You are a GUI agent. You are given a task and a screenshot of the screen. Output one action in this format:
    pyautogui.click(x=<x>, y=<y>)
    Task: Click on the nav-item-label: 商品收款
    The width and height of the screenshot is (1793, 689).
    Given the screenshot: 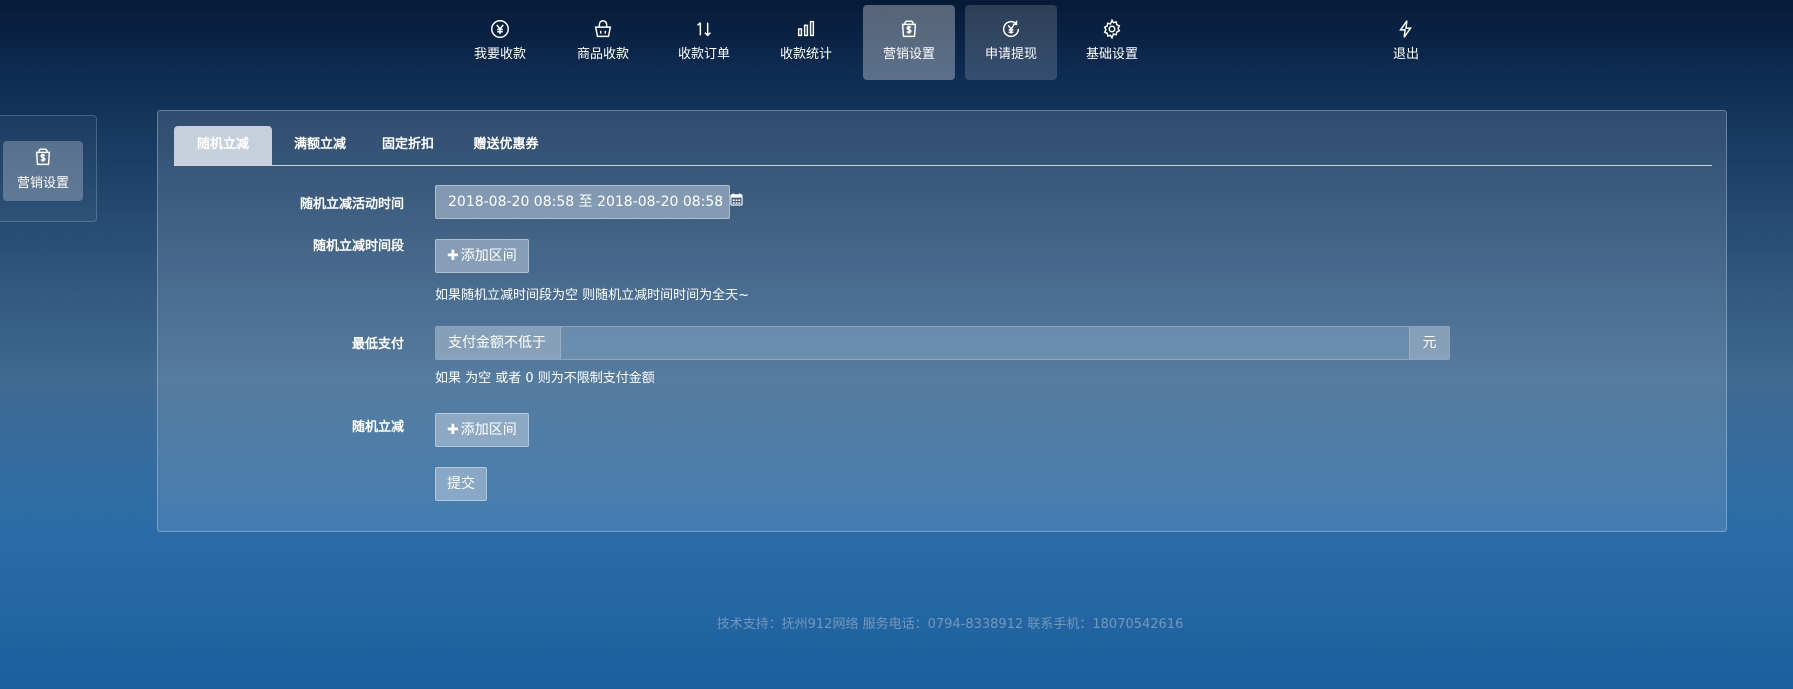 What is the action you would take?
    pyautogui.click(x=602, y=54)
    